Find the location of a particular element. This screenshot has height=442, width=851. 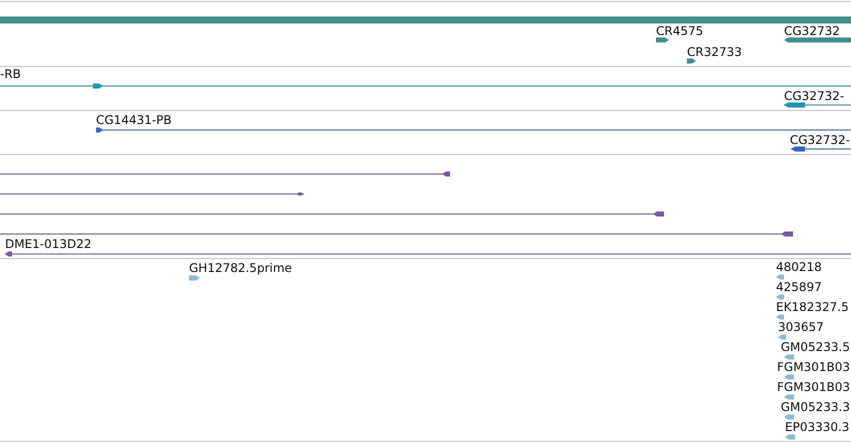

feature-label: 303657 is located at coordinates (801, 327).